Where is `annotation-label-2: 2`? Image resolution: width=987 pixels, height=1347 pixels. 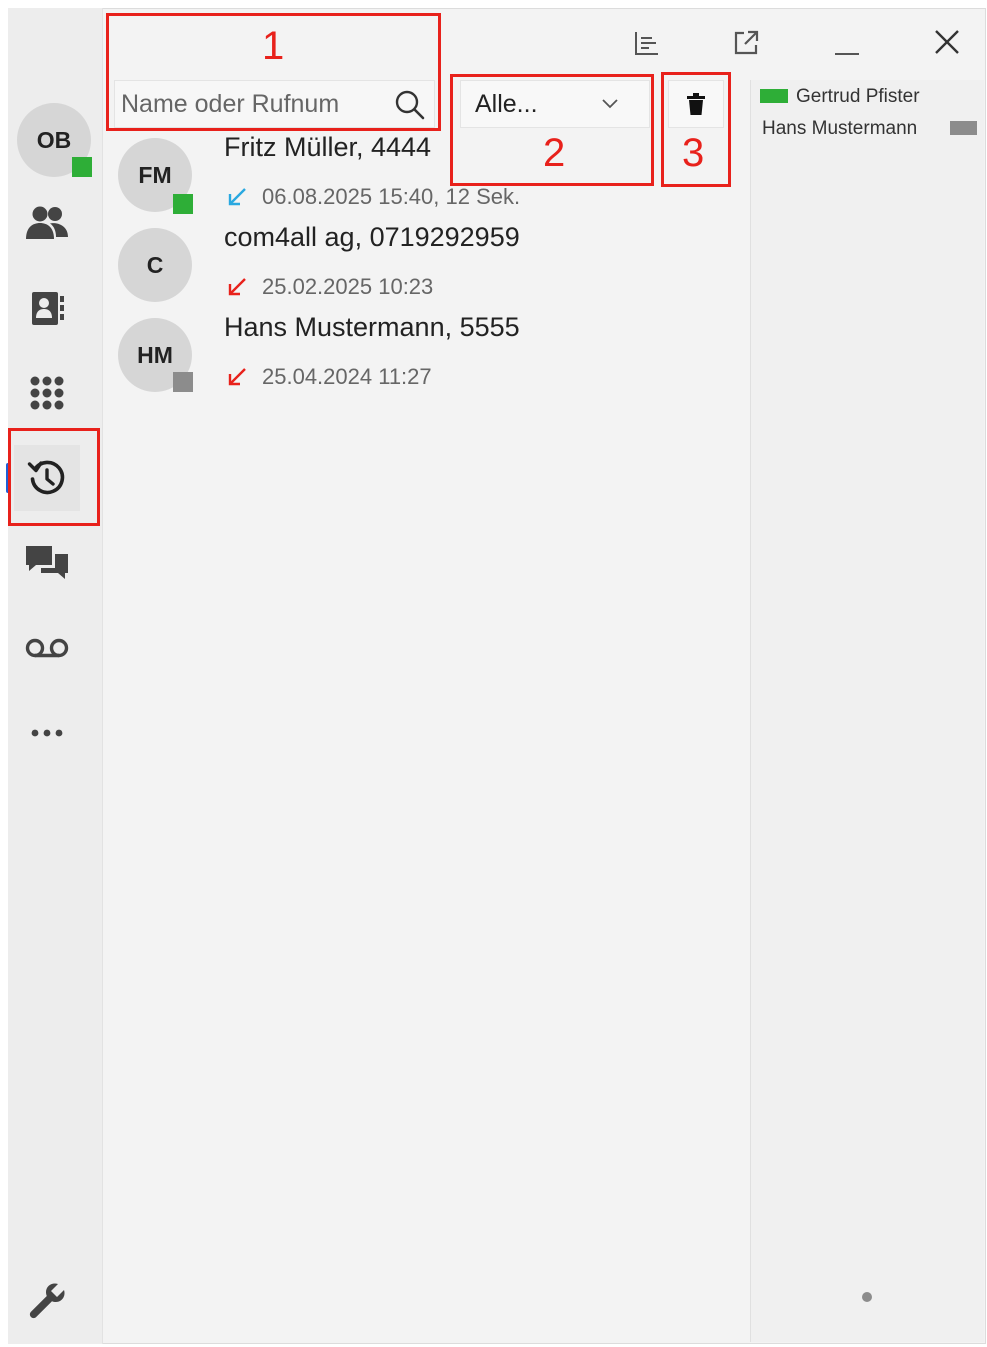 annotation-label-2: 2 is located at coordinates (554, 153).